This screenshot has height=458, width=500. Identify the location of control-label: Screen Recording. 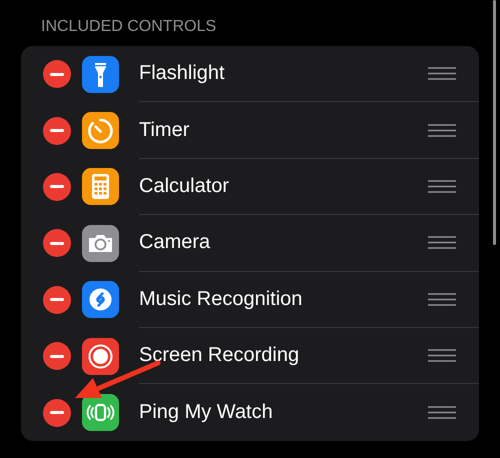
(219, 356).